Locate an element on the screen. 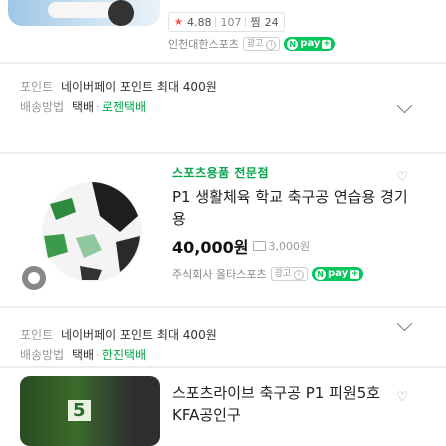 This screenshot has height=446, width=446. rating-box: ★ 4.88 107 찜 24 is located at coordinates (226, 22).